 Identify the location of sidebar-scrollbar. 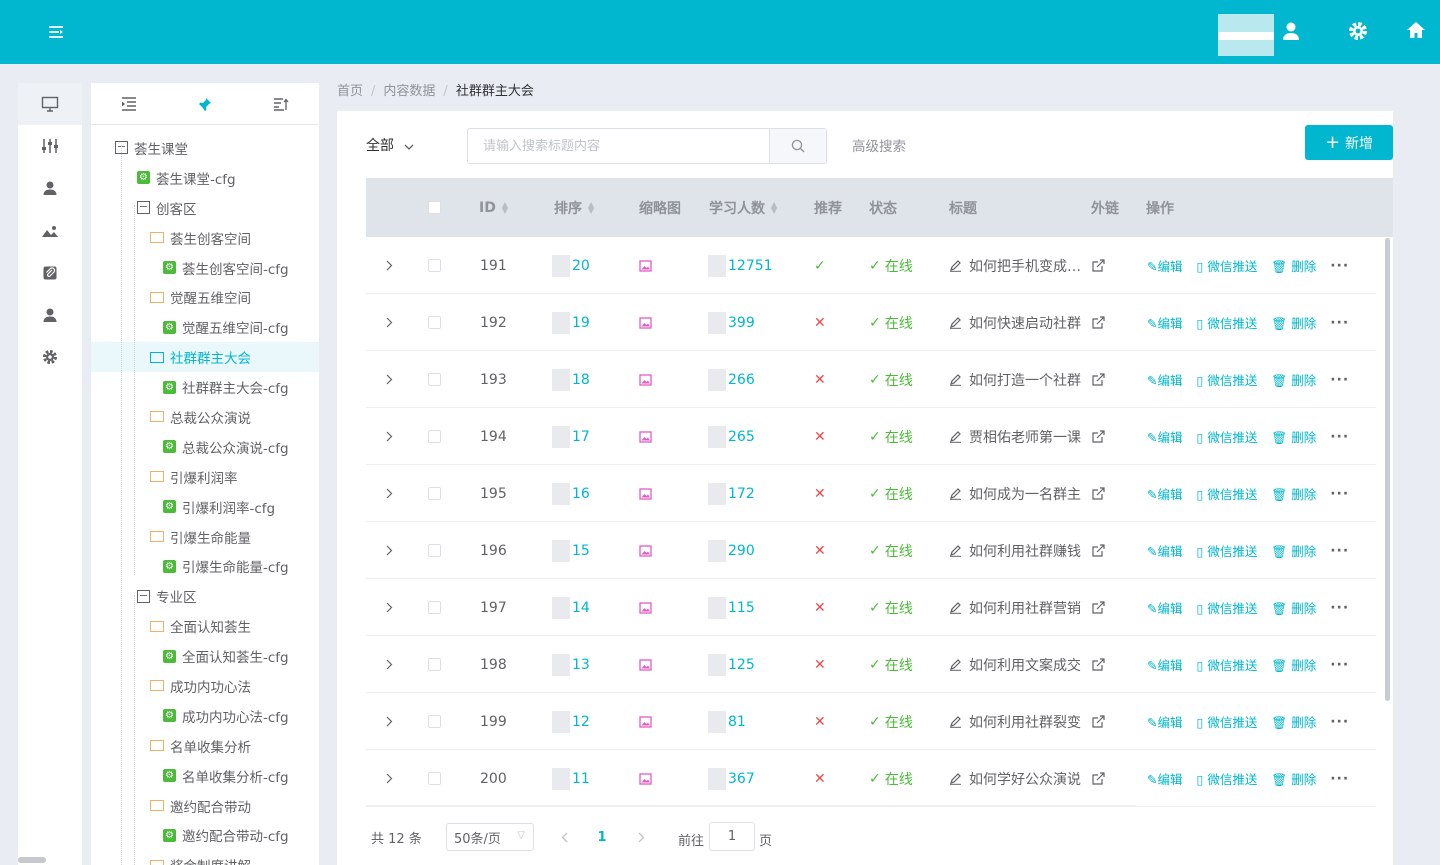
(32, 860).